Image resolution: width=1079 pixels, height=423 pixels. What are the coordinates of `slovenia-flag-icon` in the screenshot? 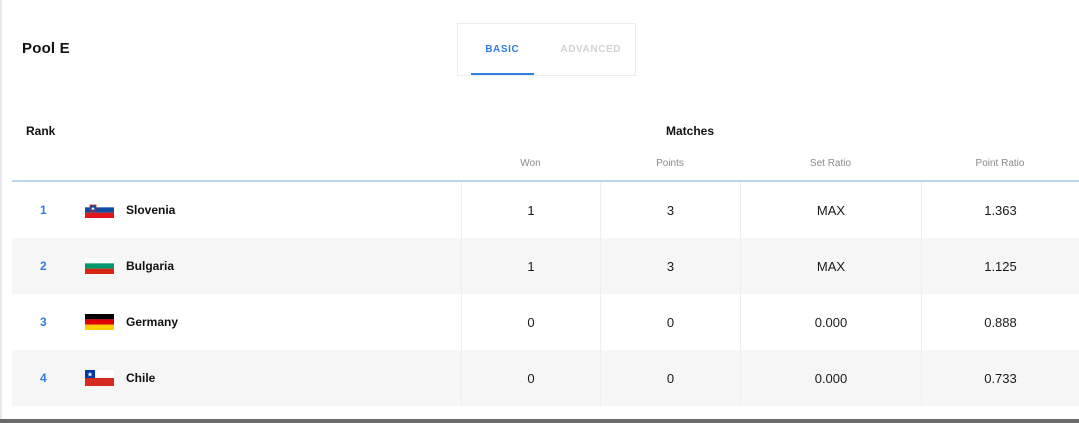 It's located at (99, 210).